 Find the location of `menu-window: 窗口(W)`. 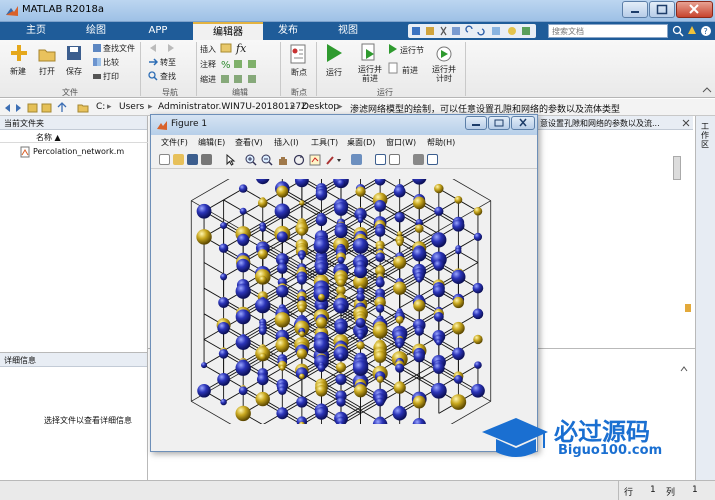

menu-window: 窗口(W) is located at coordinates (401, 142).